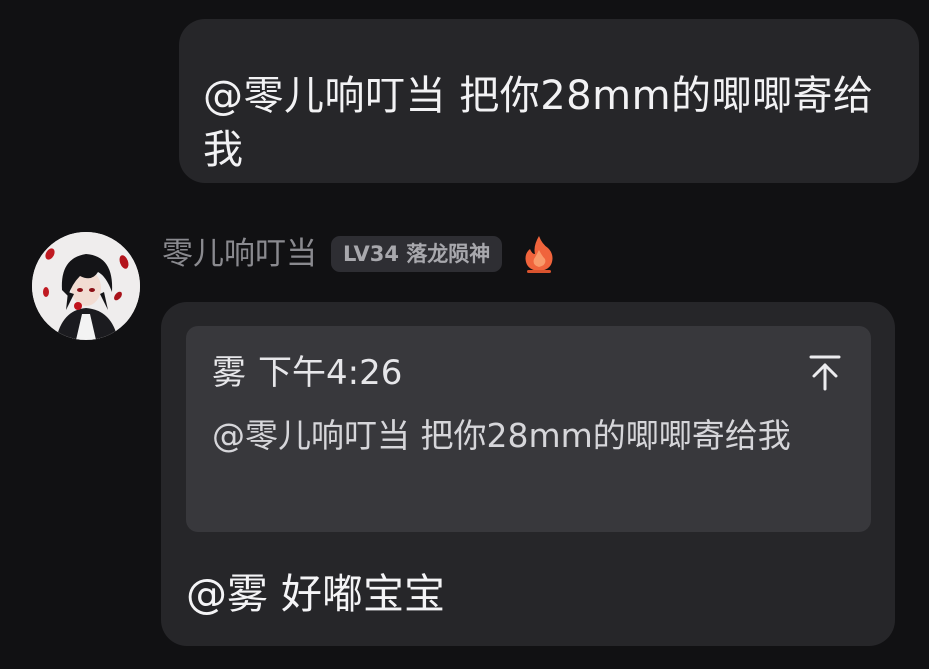  I want to click on flame-icon, so click(539, 254).